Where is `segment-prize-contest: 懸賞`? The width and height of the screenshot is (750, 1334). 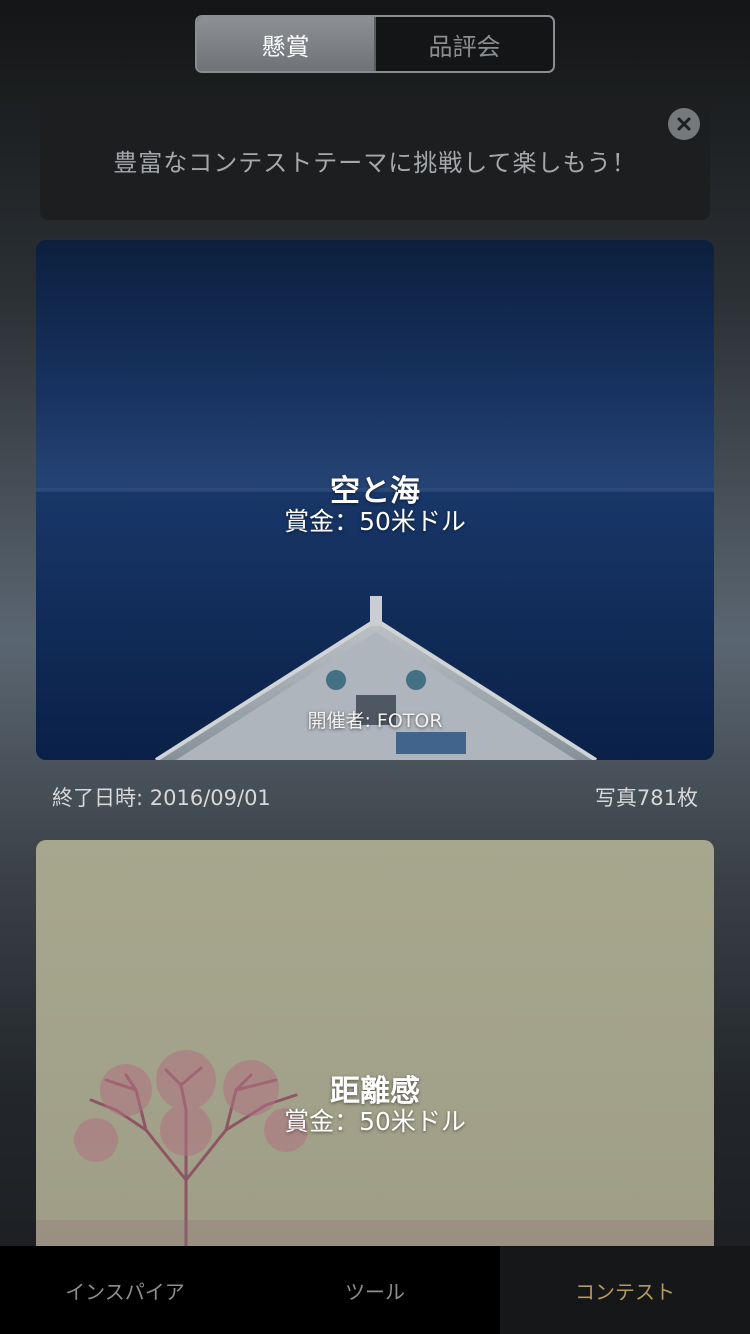
segment-prize-contest: 懸賞 is located at coordinates (285, 44).